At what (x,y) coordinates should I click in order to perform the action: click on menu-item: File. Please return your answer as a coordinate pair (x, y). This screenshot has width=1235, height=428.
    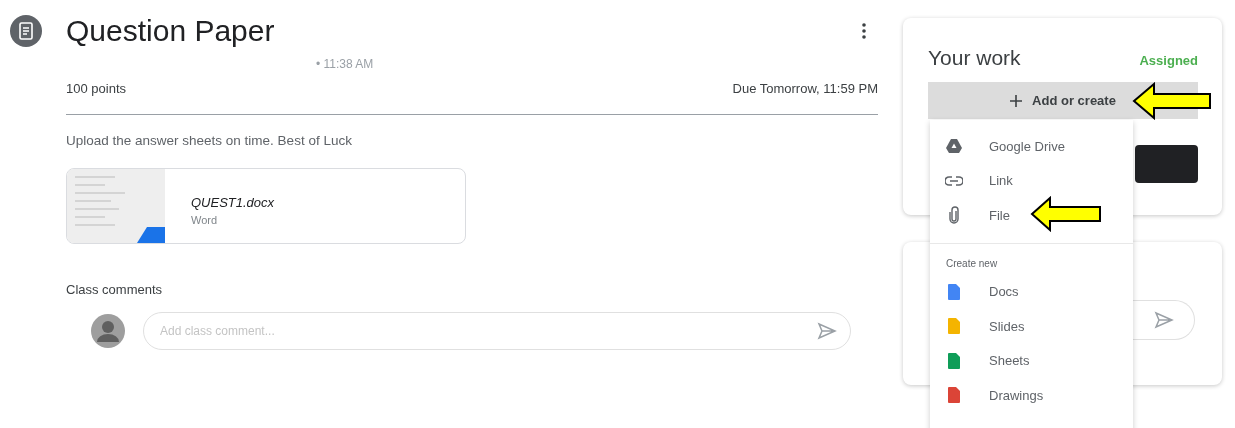
    Looking at the image, I should click on (1031, 215).